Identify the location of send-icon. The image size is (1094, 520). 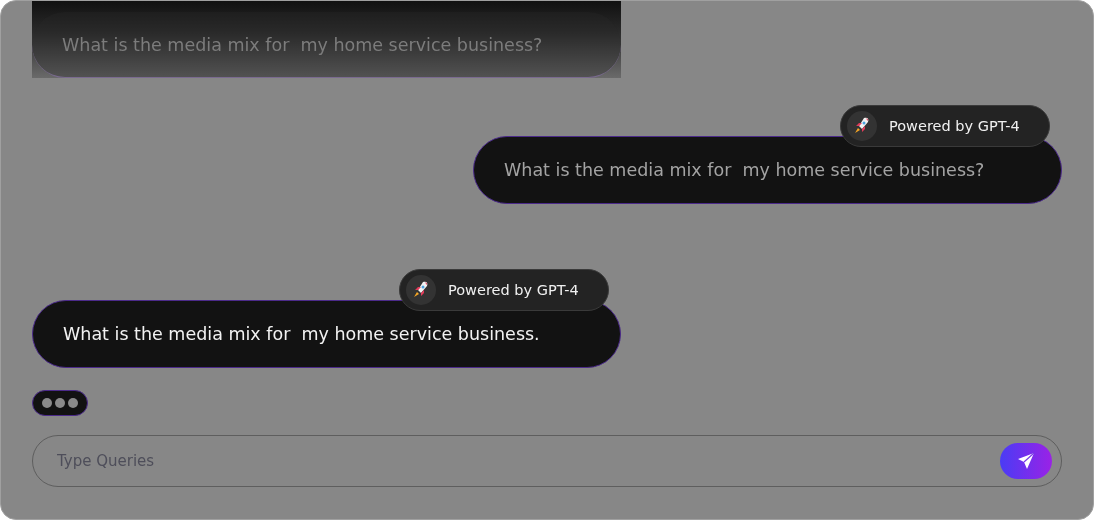
(1026, 461).